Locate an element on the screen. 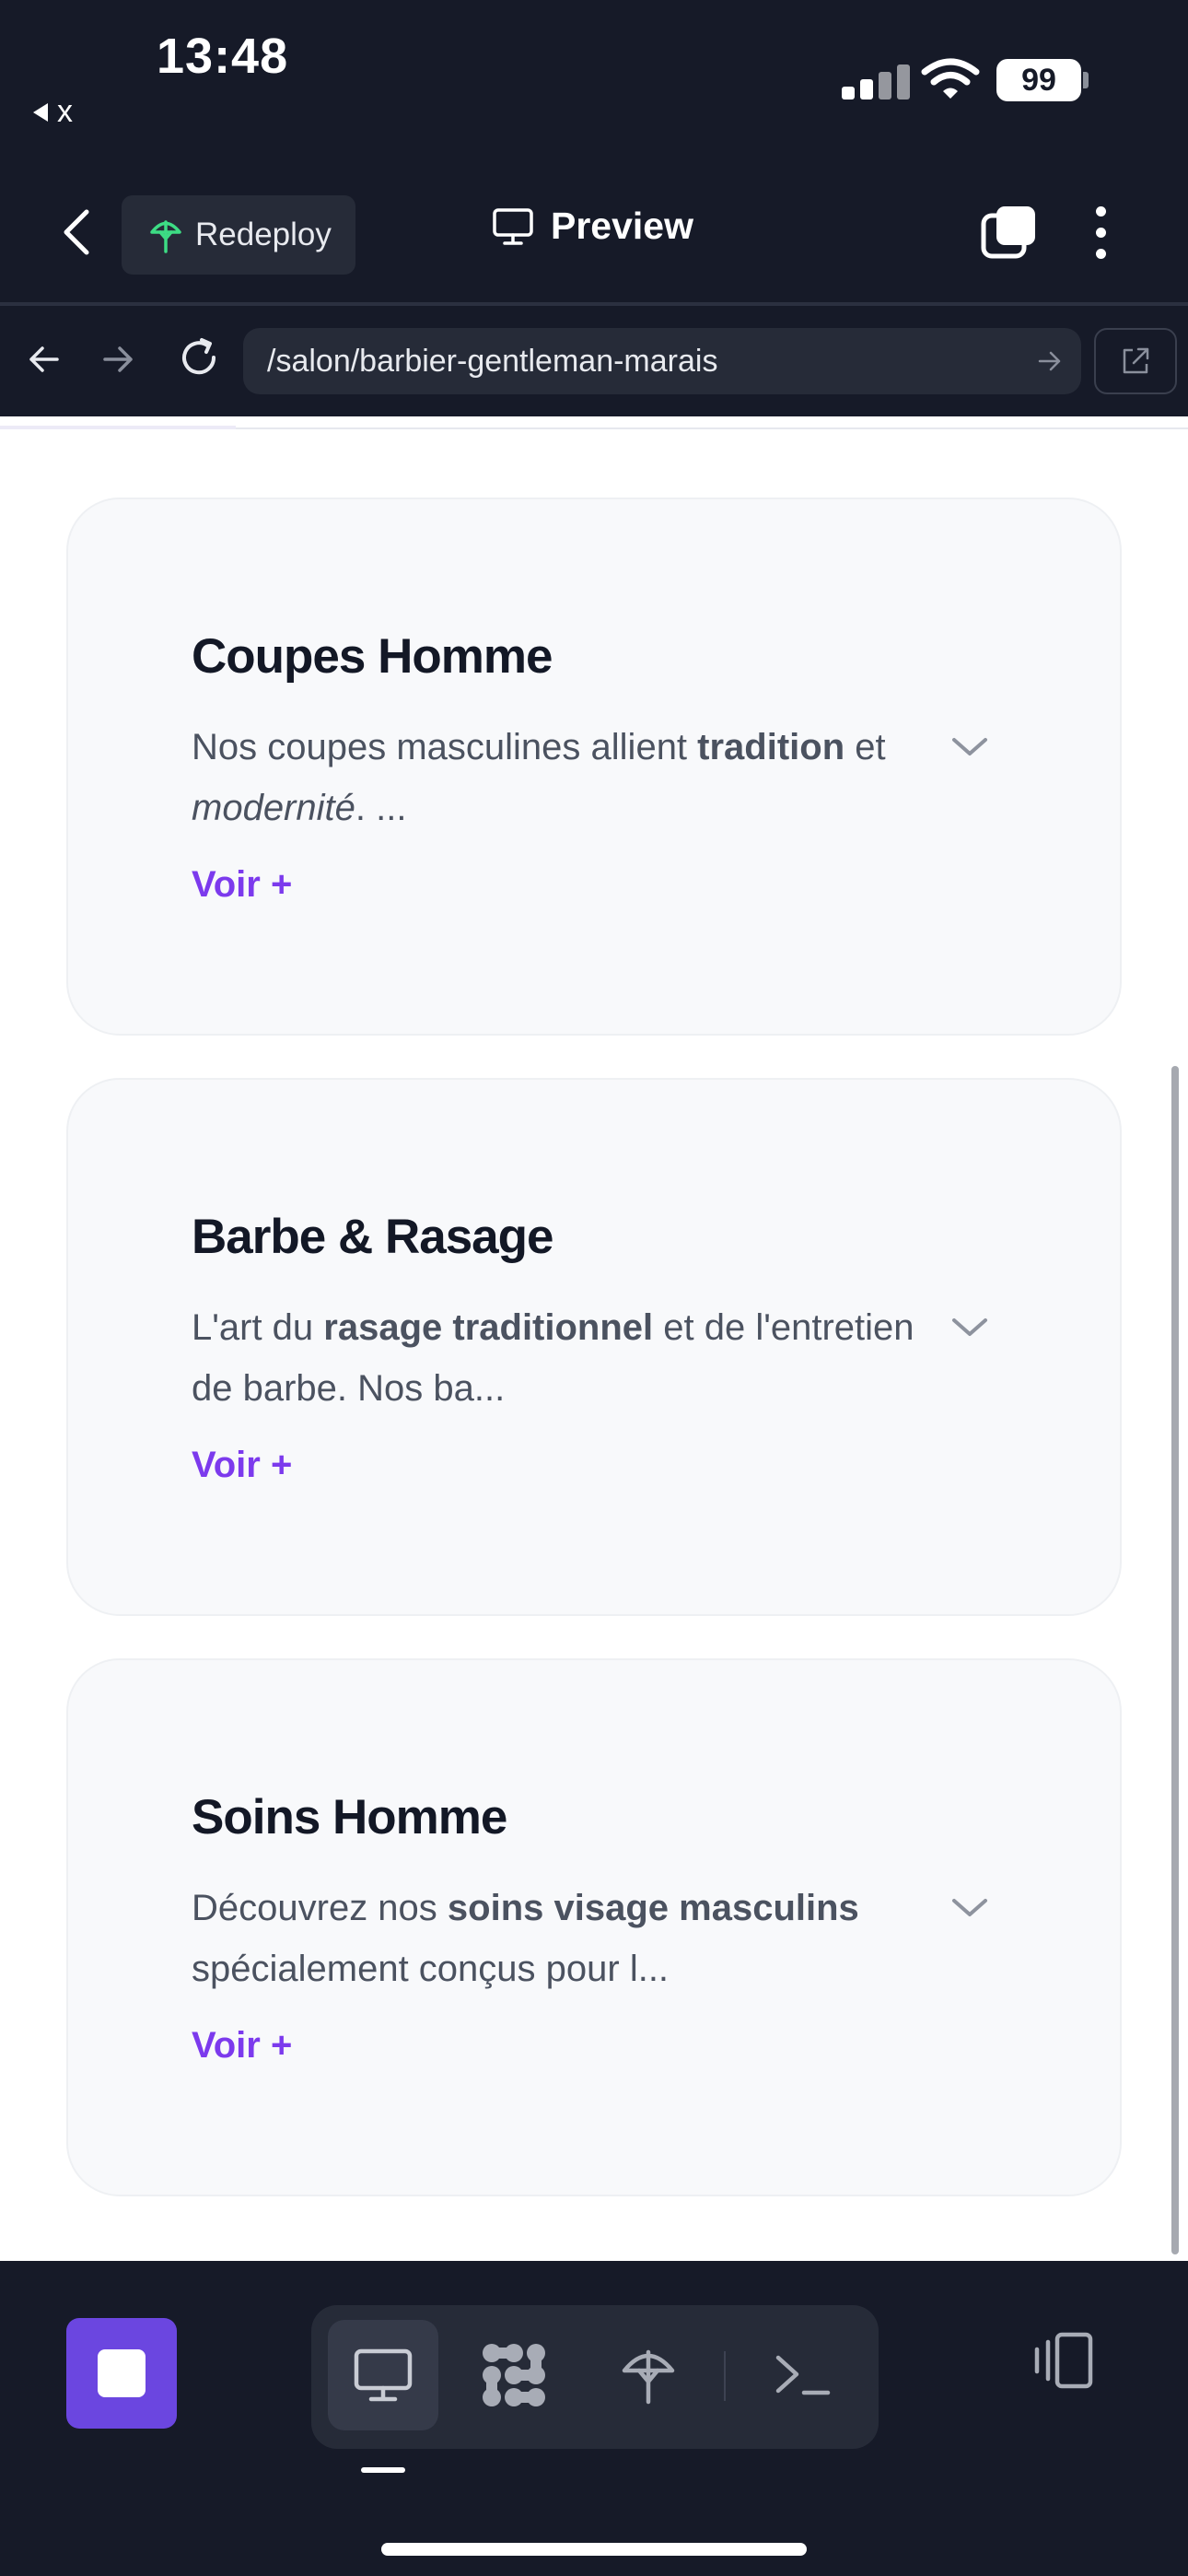 Image resolution: width=1188 pixels, height=2576 pixels. description-normal-text: Nos coupes masculines allient is located at coordinates (445, 747).